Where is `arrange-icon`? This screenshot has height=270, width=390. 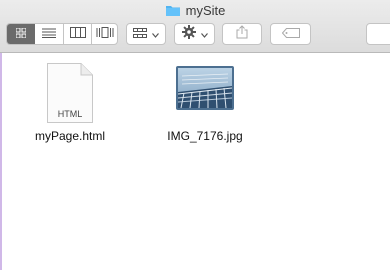 arrange-icon is located at coordinates (140, 34).